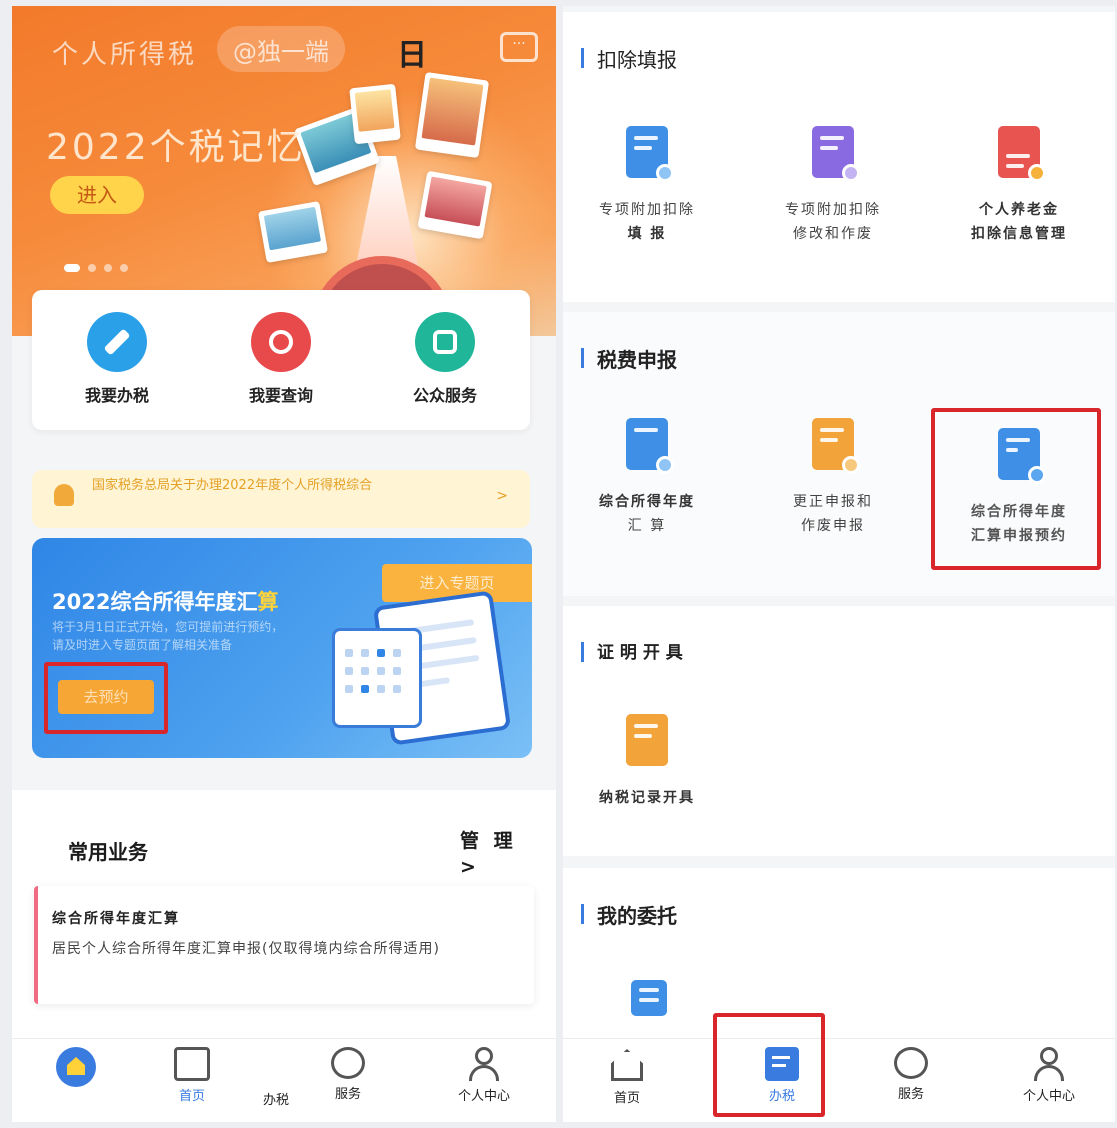  I want to click on business-card-annual-settlement: 综合所得年度汇算 居民个人综合所得年度汇算申报(仅取得境内综合所得适用), so click(284, 945).